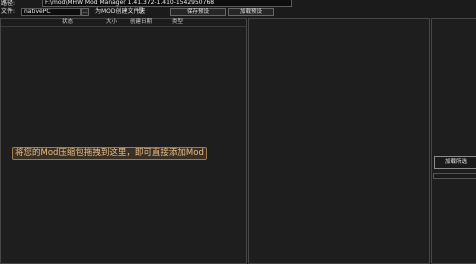 Image resolution: width=476 pixels, height=264 pixels. Describe the element at coordinates (454, 176) in the screenshot. I see `side-divider` at that location.